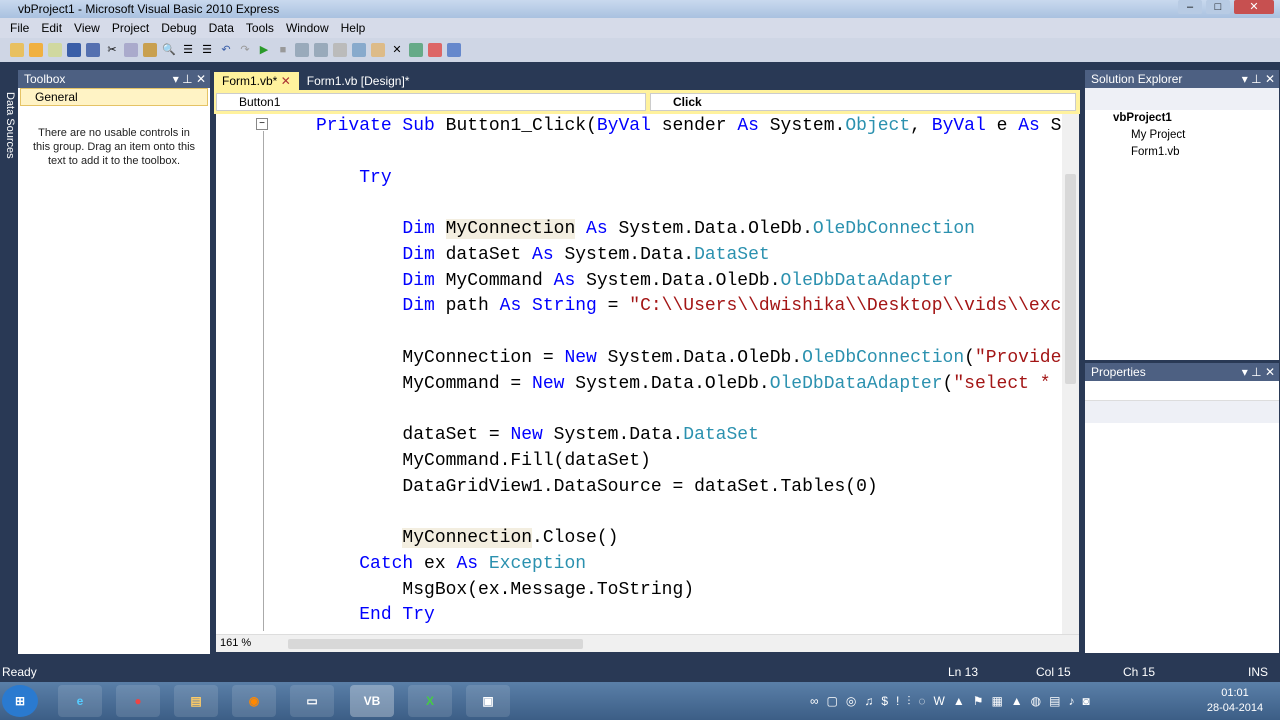  I want to click on menu-edit: Edit, so click(51, 28).